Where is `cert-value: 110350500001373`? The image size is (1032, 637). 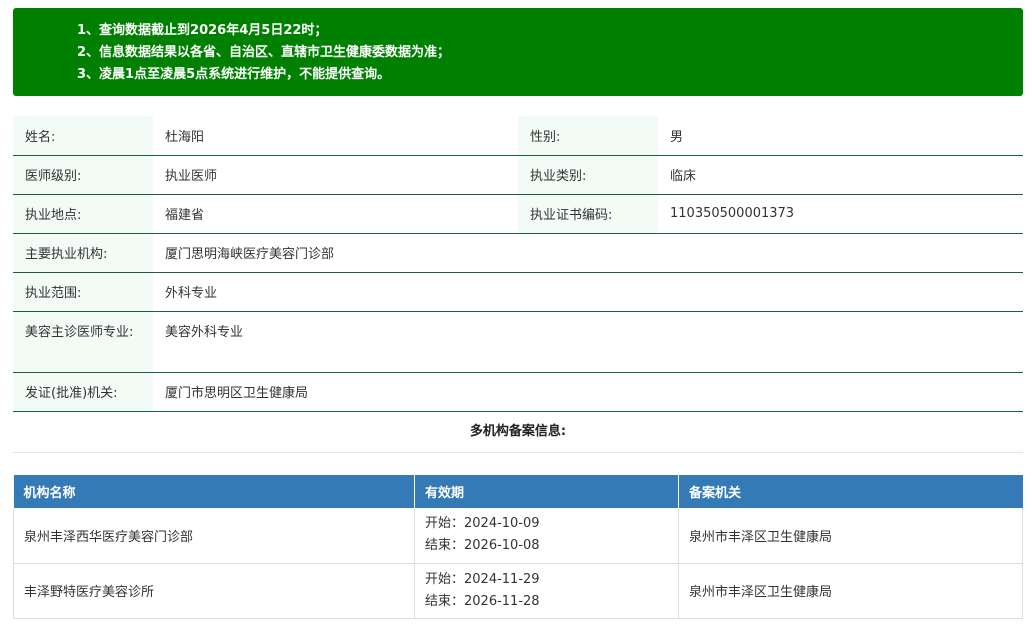 cert-value: 110350500001373 is located at coordinates (840, 214).